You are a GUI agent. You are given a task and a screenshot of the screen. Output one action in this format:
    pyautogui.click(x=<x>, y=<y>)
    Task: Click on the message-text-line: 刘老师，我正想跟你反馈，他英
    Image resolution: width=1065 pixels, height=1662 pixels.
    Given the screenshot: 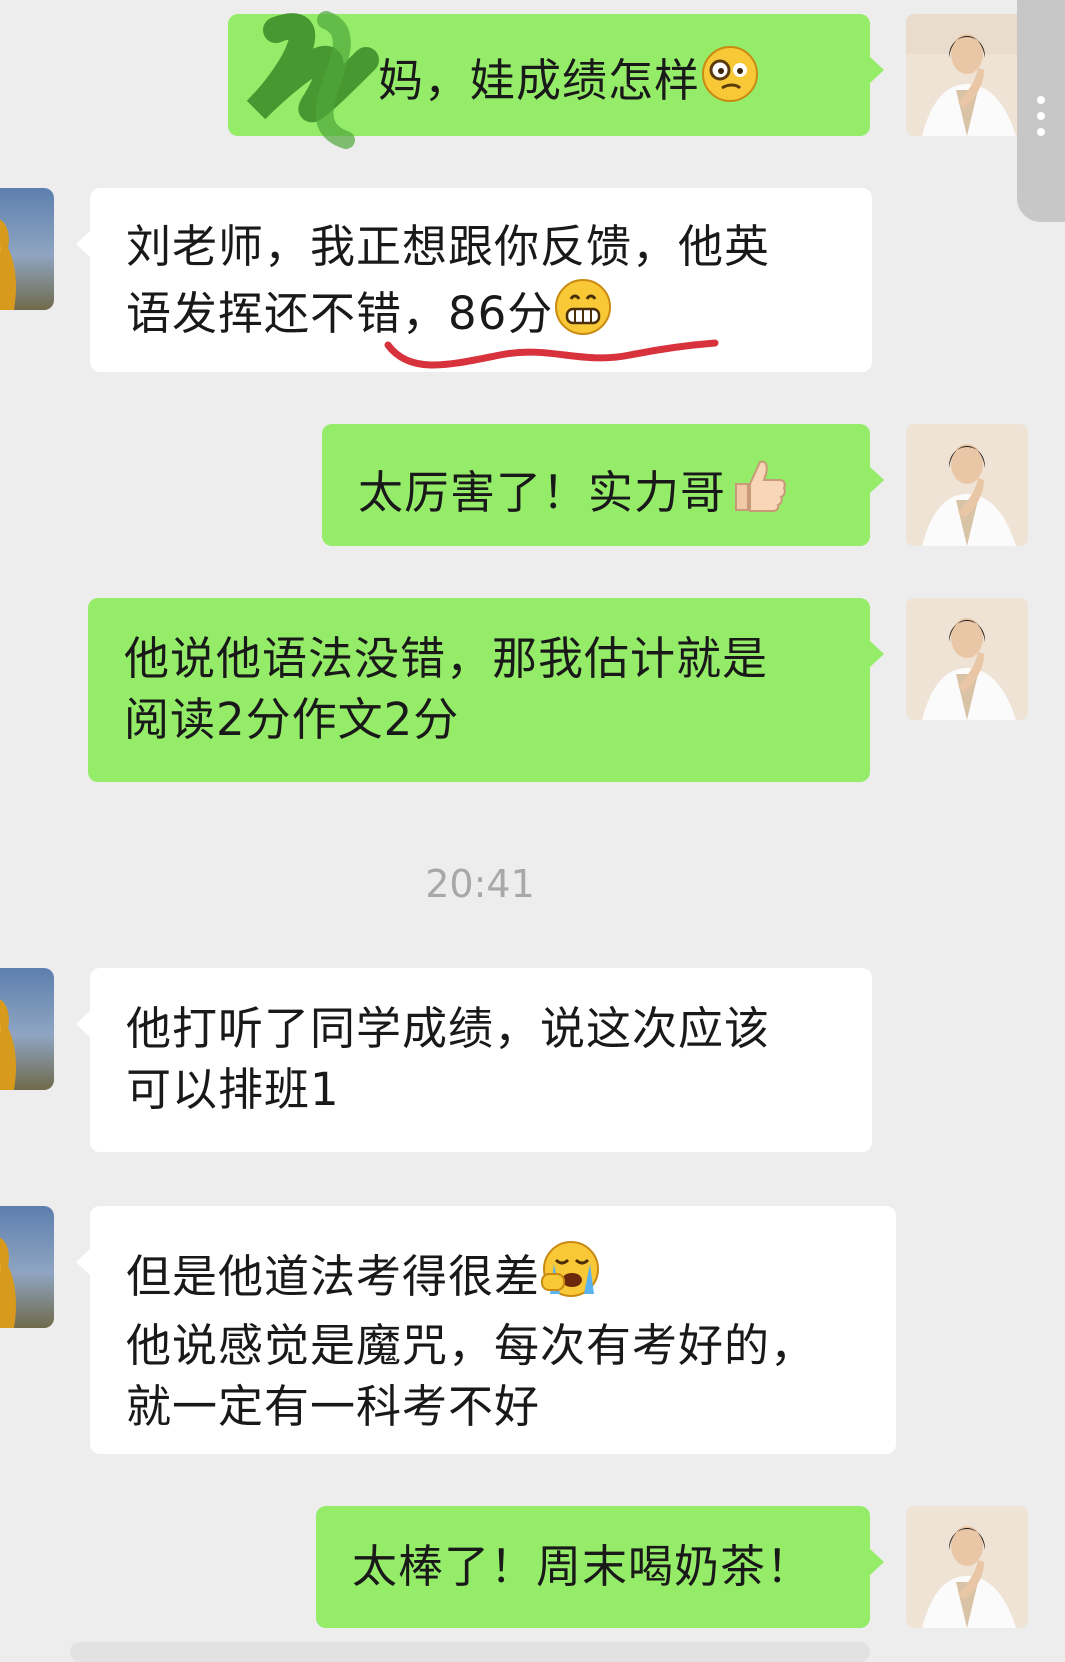 What is the action you would take?
    pyautogui.click(x=448, y=246)
    